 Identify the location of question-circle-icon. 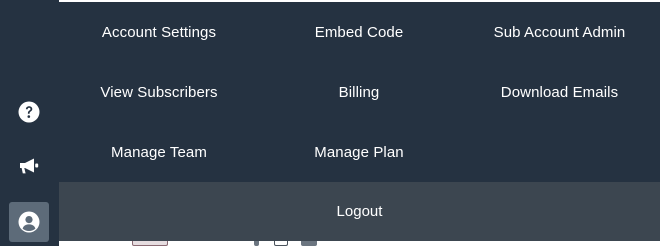
(29, 112).